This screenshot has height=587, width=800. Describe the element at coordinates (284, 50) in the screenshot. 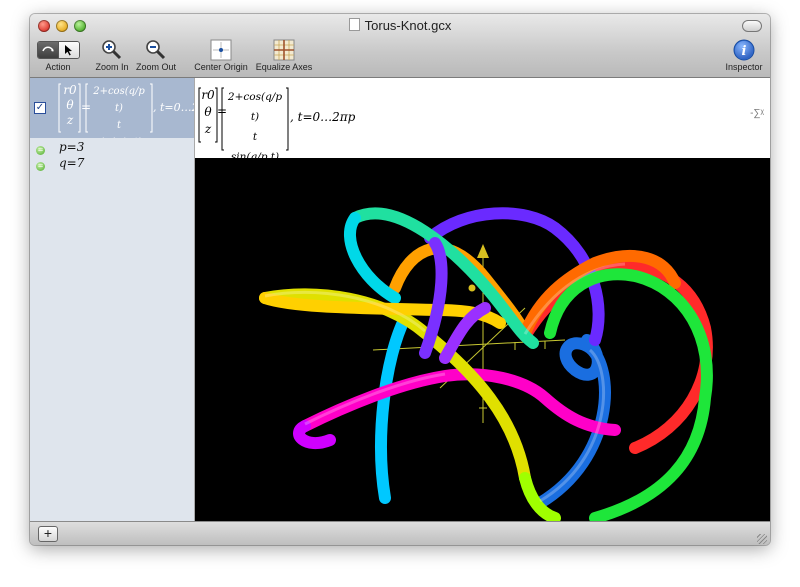

I see `grid-axes-icon` at that location.